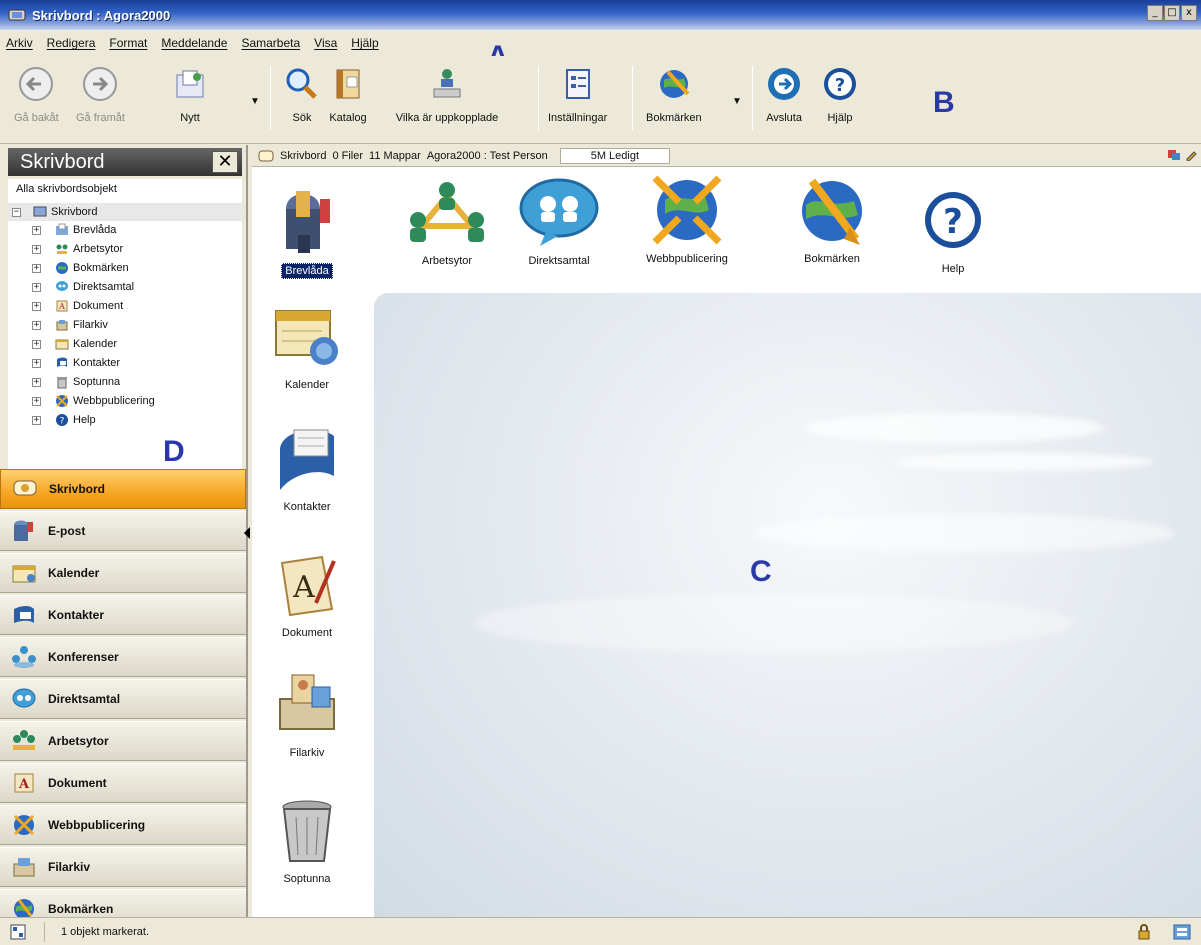  I want to click on nav-label: Arbetsytor, so click(78, 741).